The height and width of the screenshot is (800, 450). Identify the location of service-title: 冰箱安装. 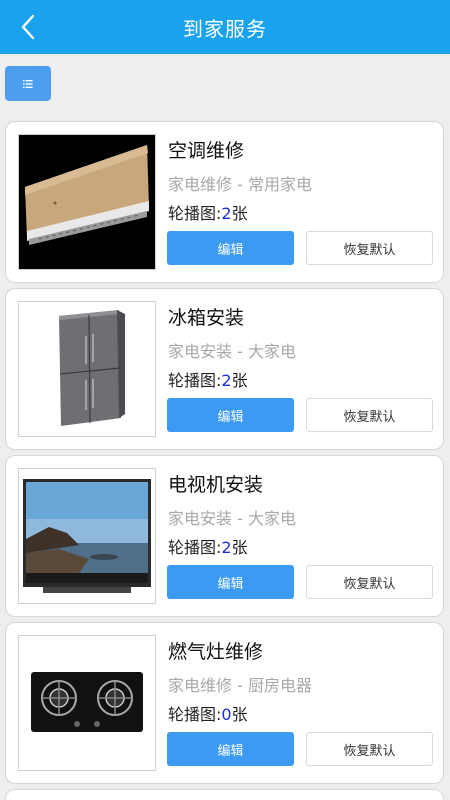
(206, 318).